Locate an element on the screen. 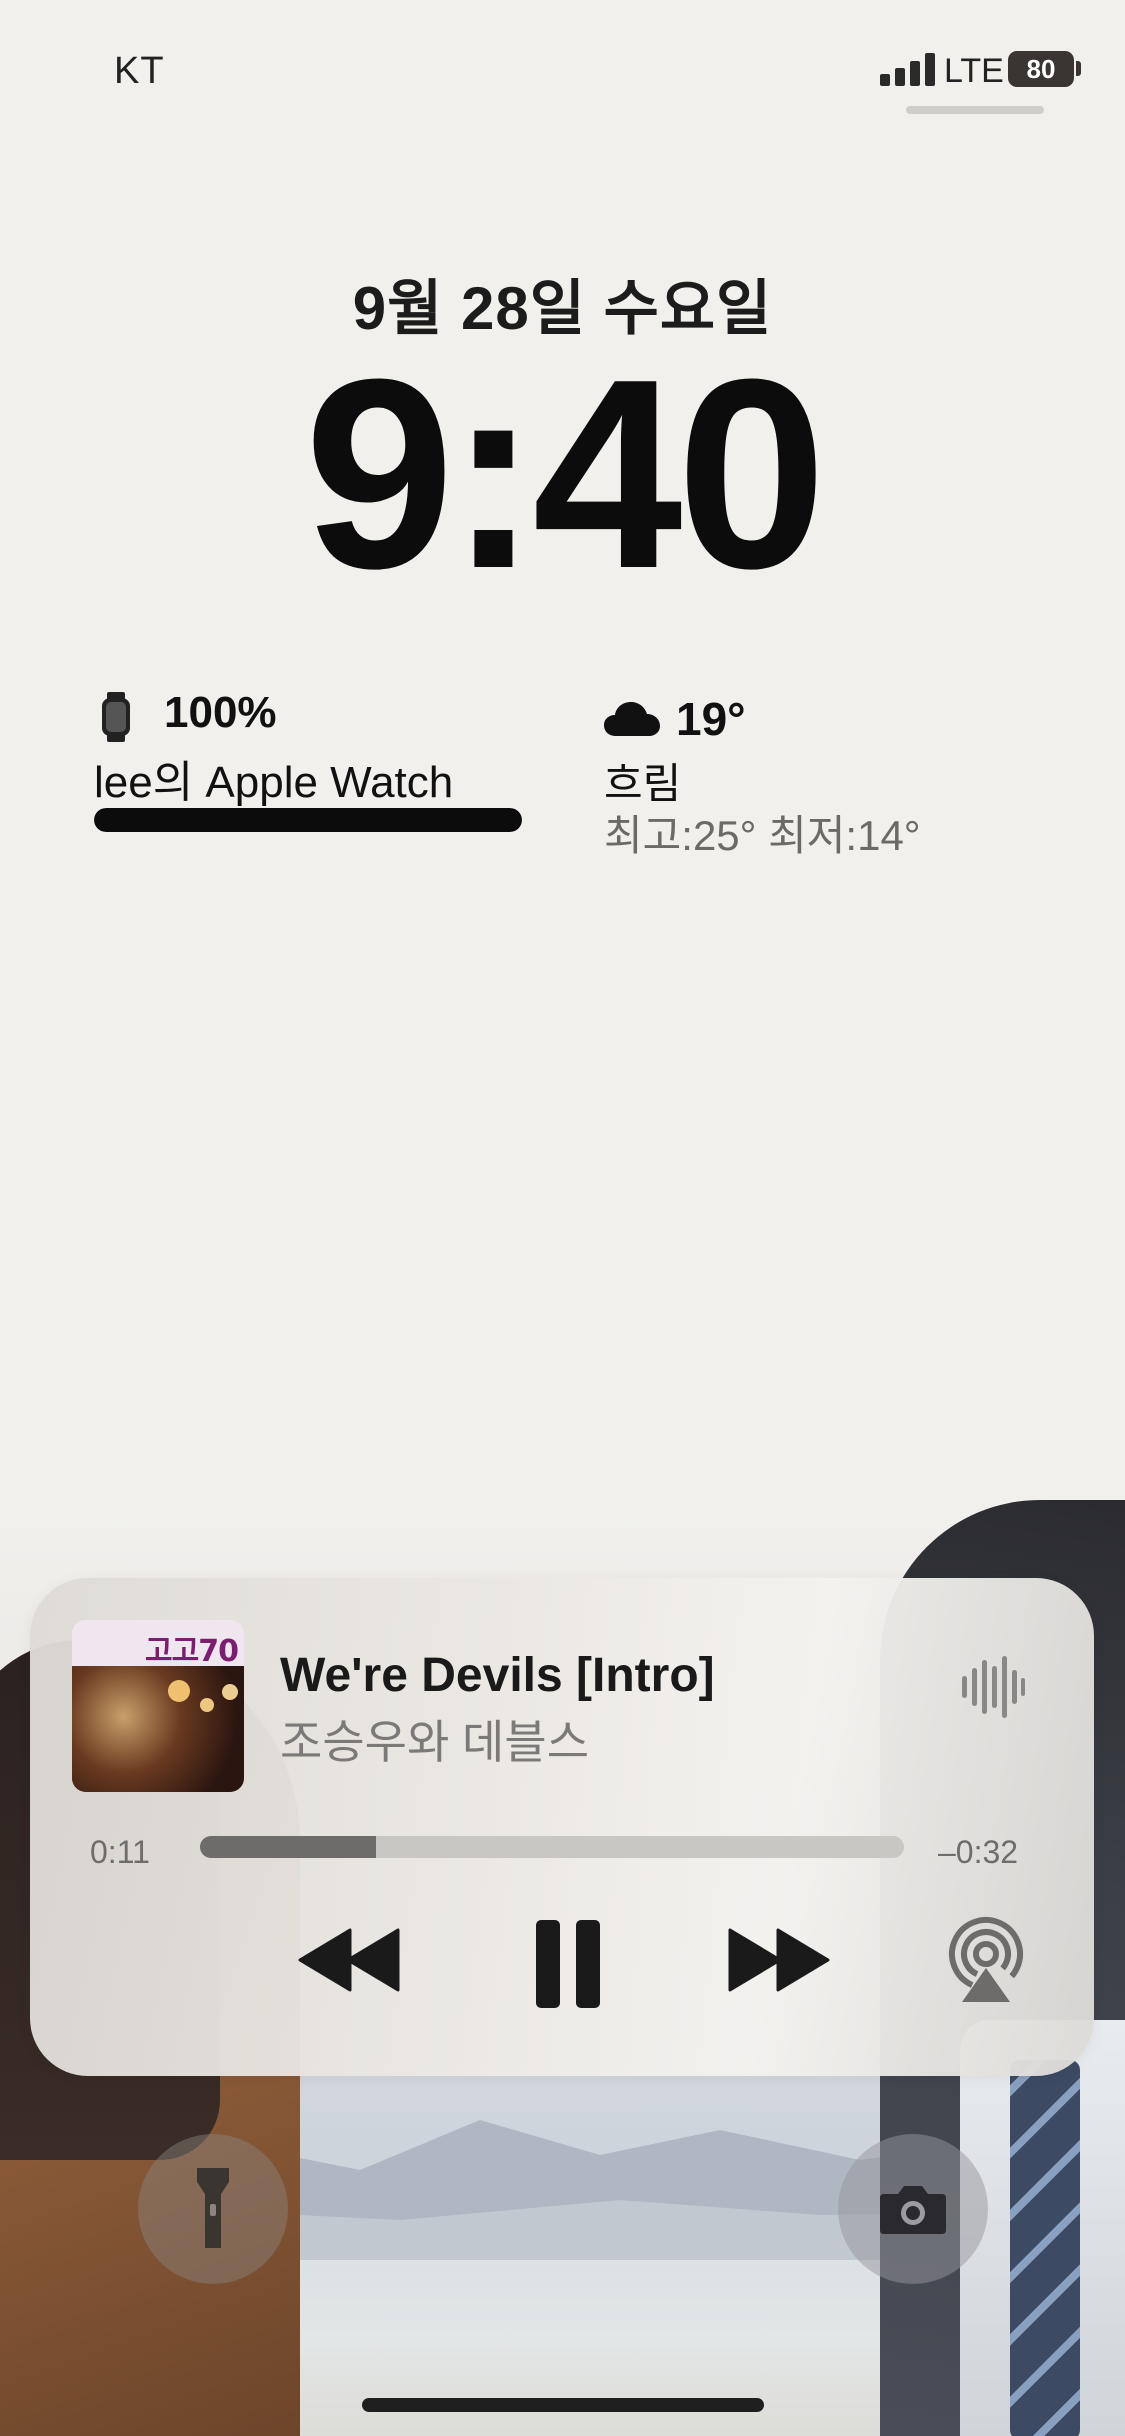  album-art: 고고70 is located at coordinates (158, 1706).